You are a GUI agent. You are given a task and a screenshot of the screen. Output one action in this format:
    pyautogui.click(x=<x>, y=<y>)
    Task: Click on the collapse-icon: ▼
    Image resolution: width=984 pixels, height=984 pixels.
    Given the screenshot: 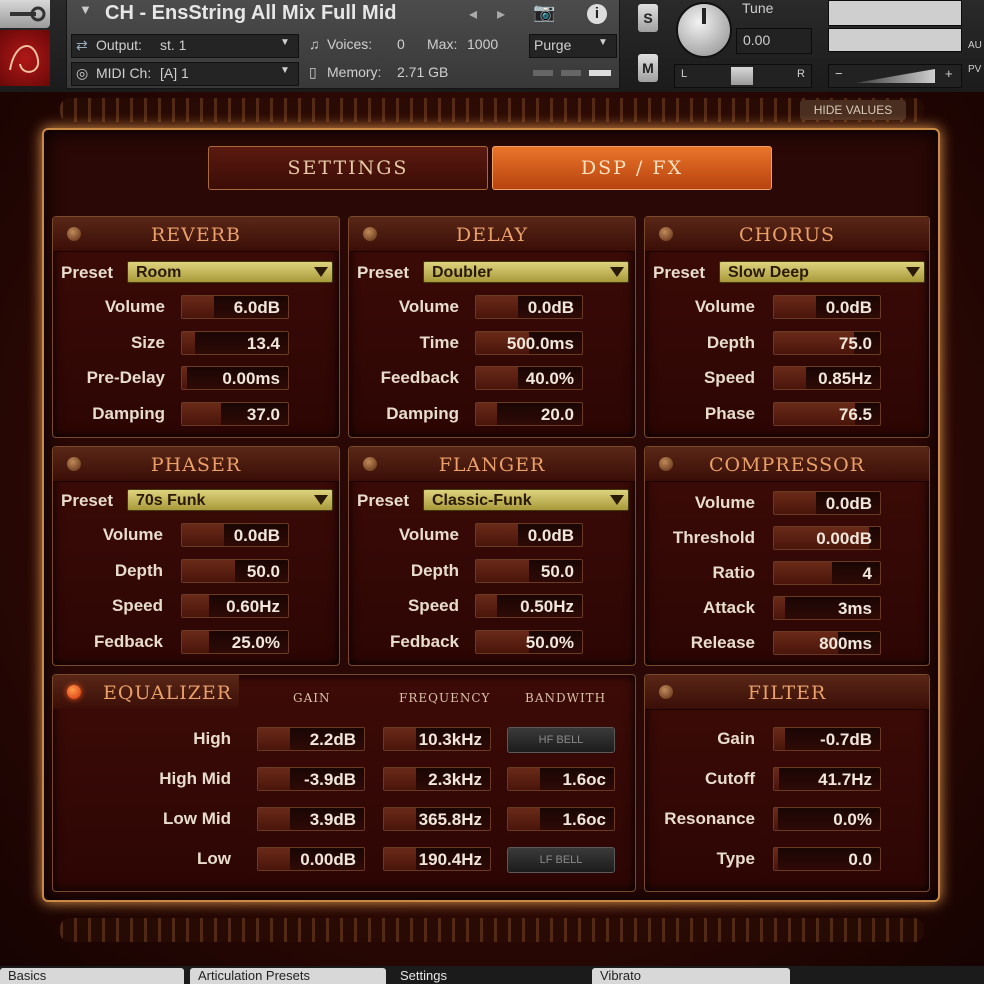 What is the action you would take?
    pyautogui.click(x=85, y=9)
    